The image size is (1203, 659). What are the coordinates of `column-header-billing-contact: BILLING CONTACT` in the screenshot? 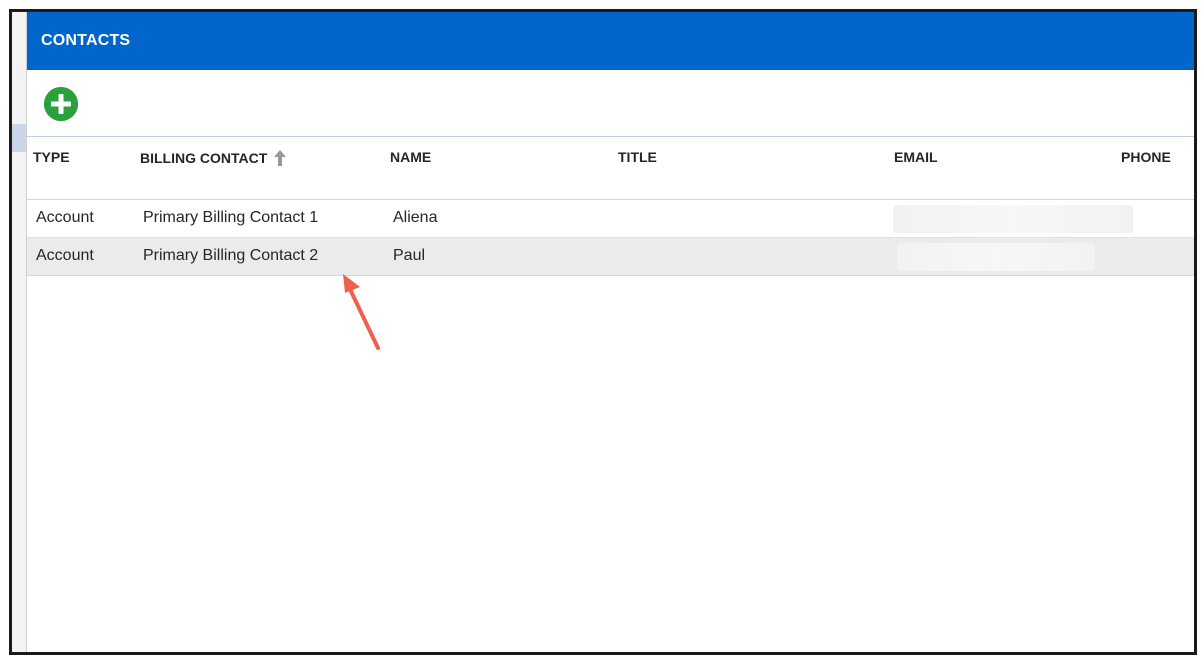 It's located at (213, 158).